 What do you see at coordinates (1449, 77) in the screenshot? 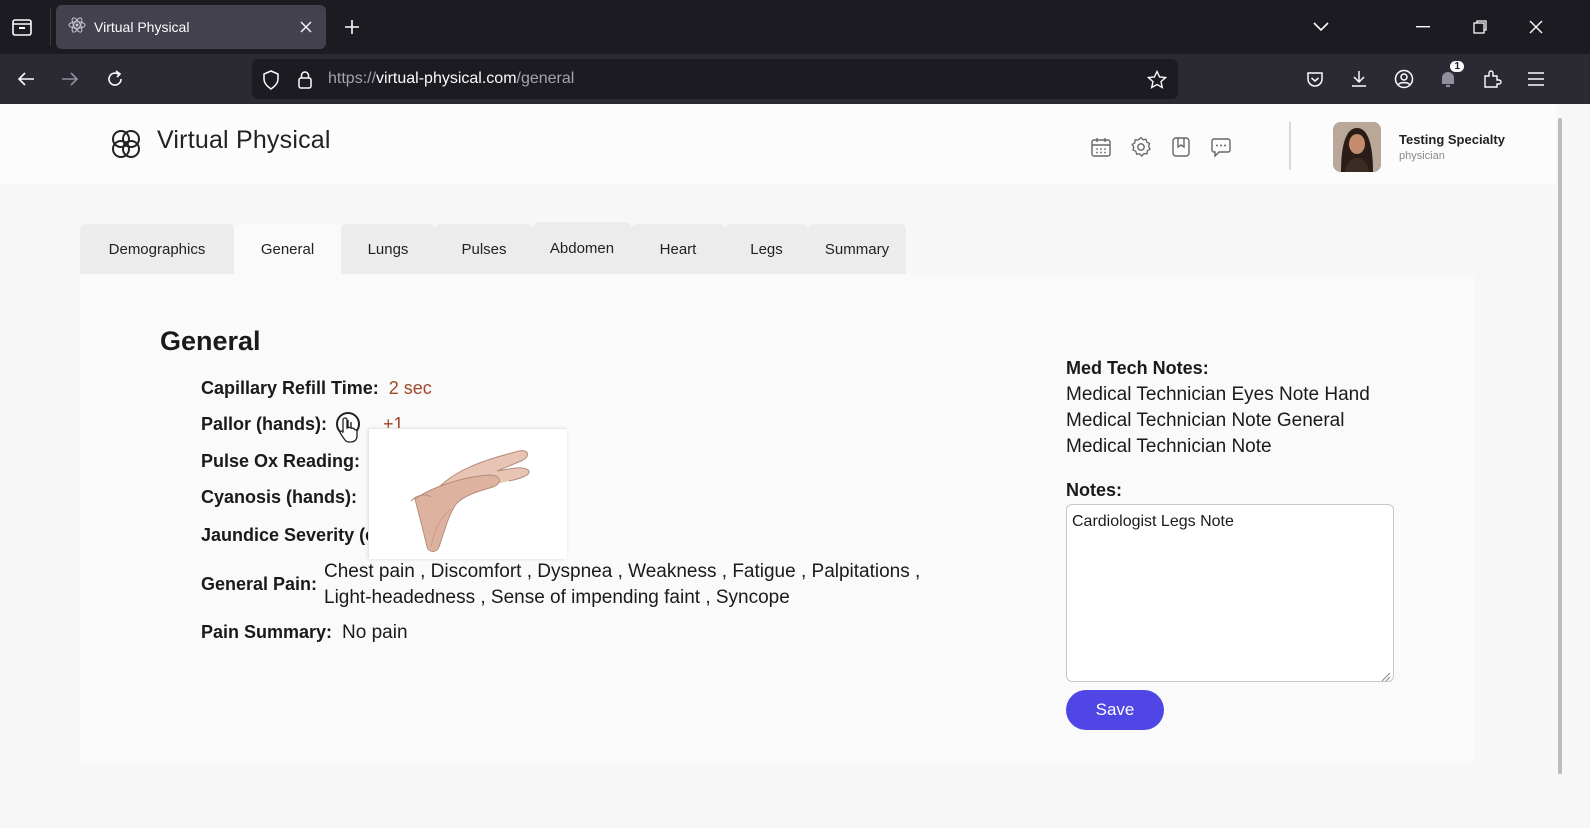
I see `extension-notification-icon: 1` at bounding box center [1449, 77].